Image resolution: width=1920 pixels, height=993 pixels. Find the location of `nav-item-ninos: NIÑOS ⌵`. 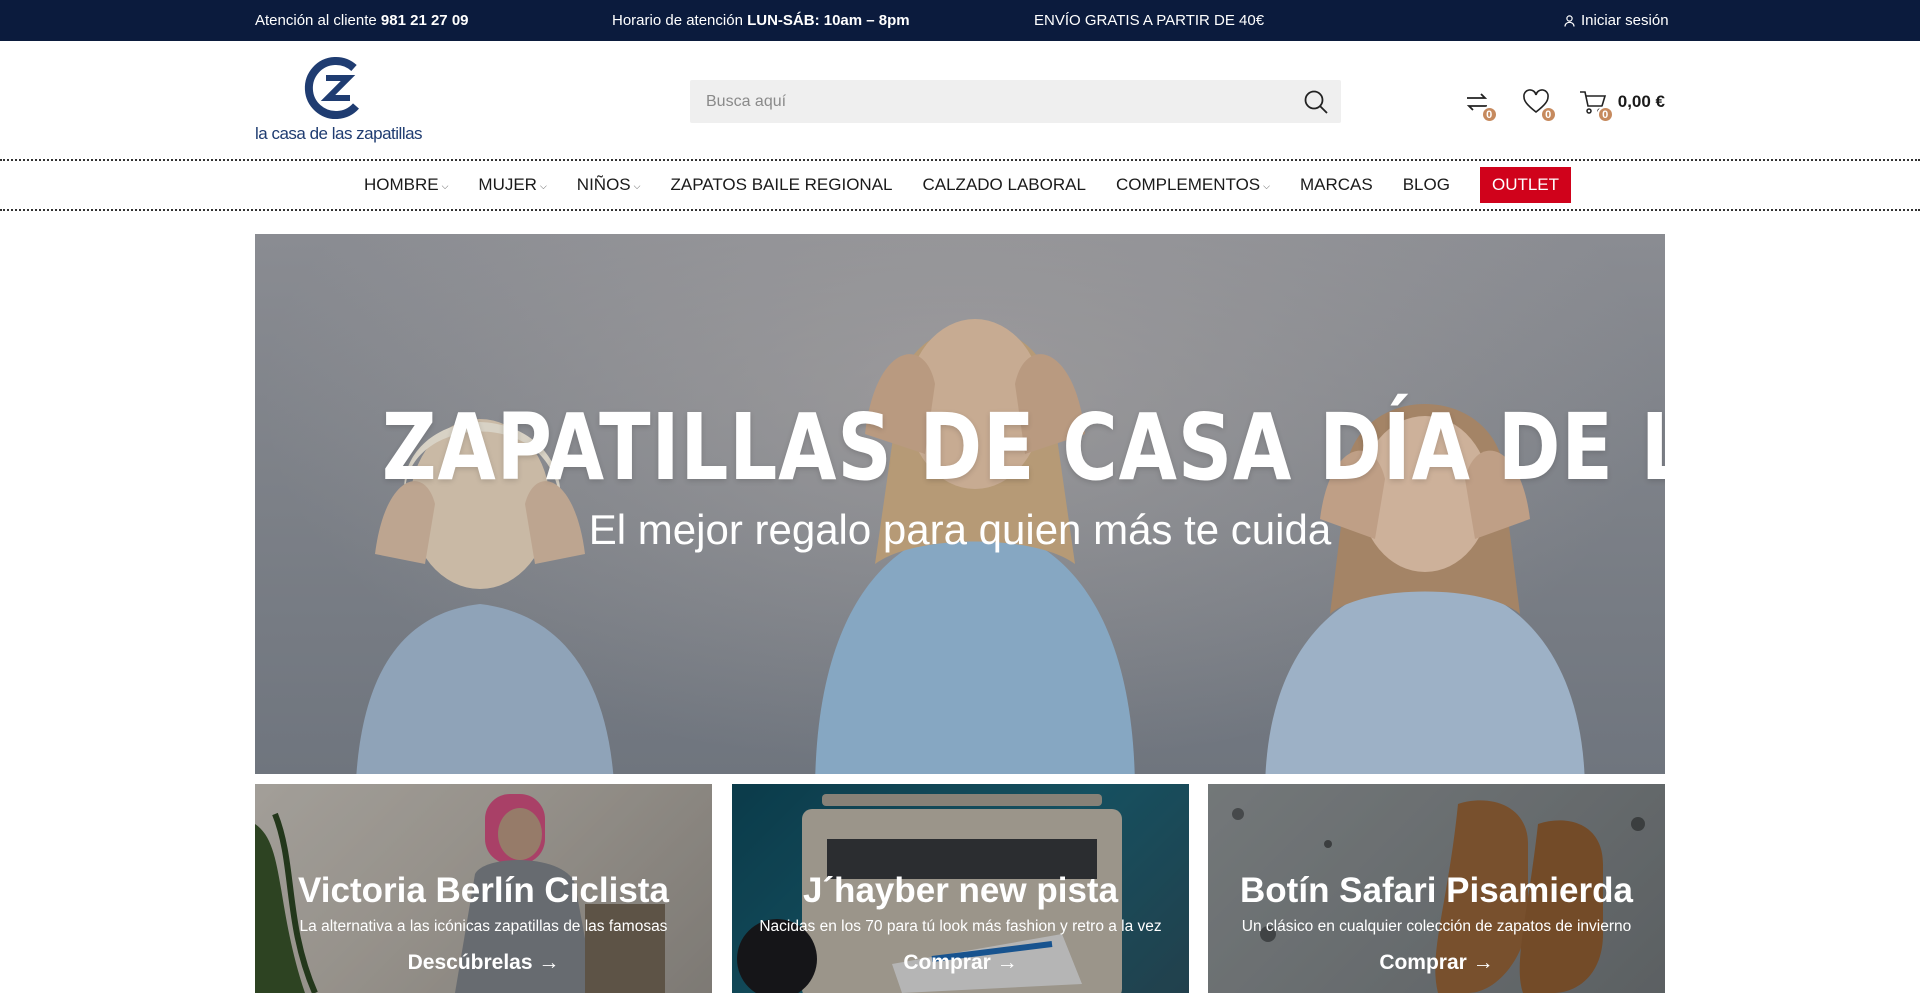

nav-item-ninos: NIÑOS ⌵ is located at coordinates (609, 185).